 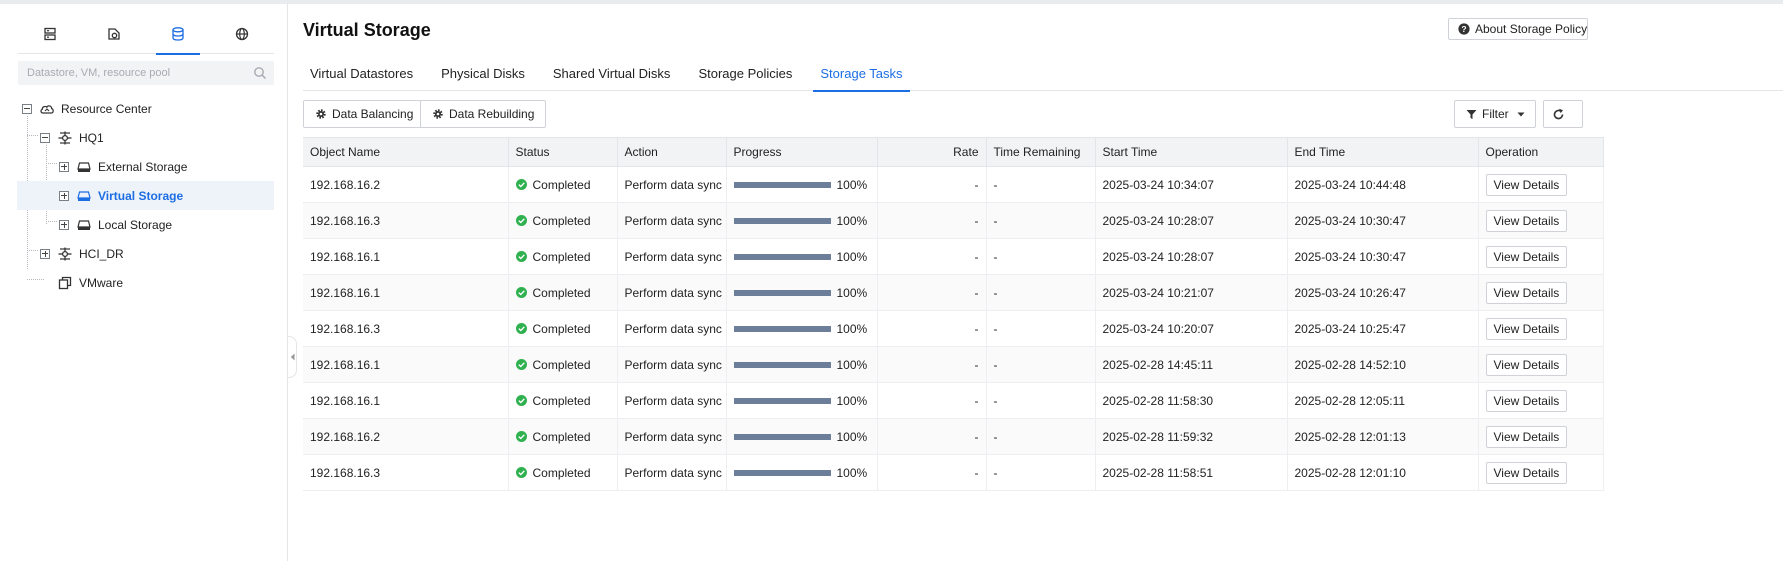 I want to click on filter-button: Filter, so click(x=1495, y=114).